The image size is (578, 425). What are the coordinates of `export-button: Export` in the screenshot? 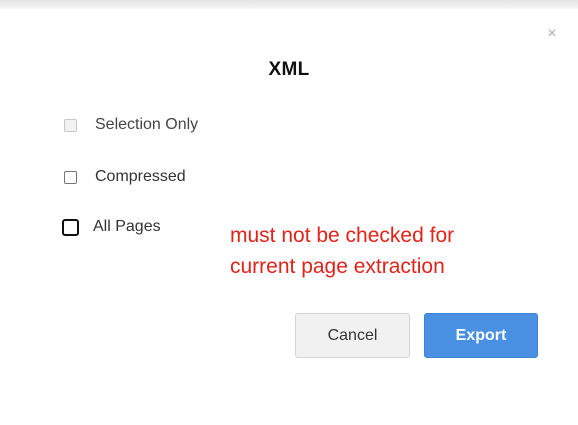 It's located at (481, 335).